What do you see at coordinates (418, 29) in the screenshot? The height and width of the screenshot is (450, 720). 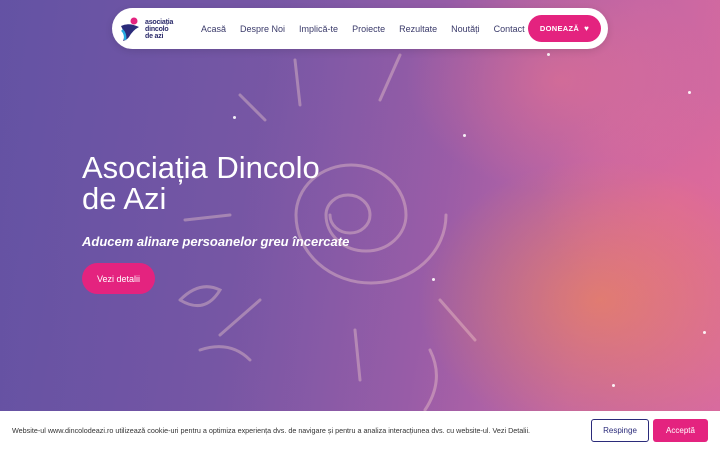 I see `nav-item-rezultate: Rezultate` at bounding box center [418, 29].